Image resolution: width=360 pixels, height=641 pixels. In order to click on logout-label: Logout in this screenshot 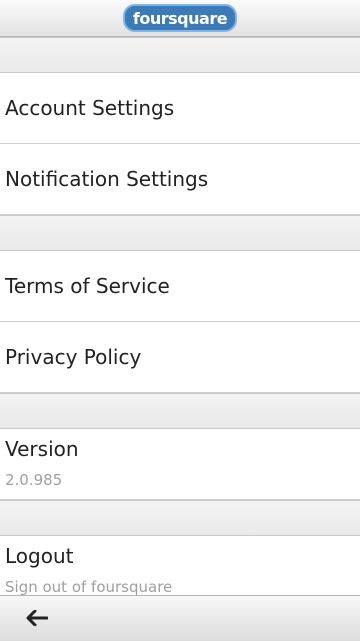, I will do `click(39, 556)`.